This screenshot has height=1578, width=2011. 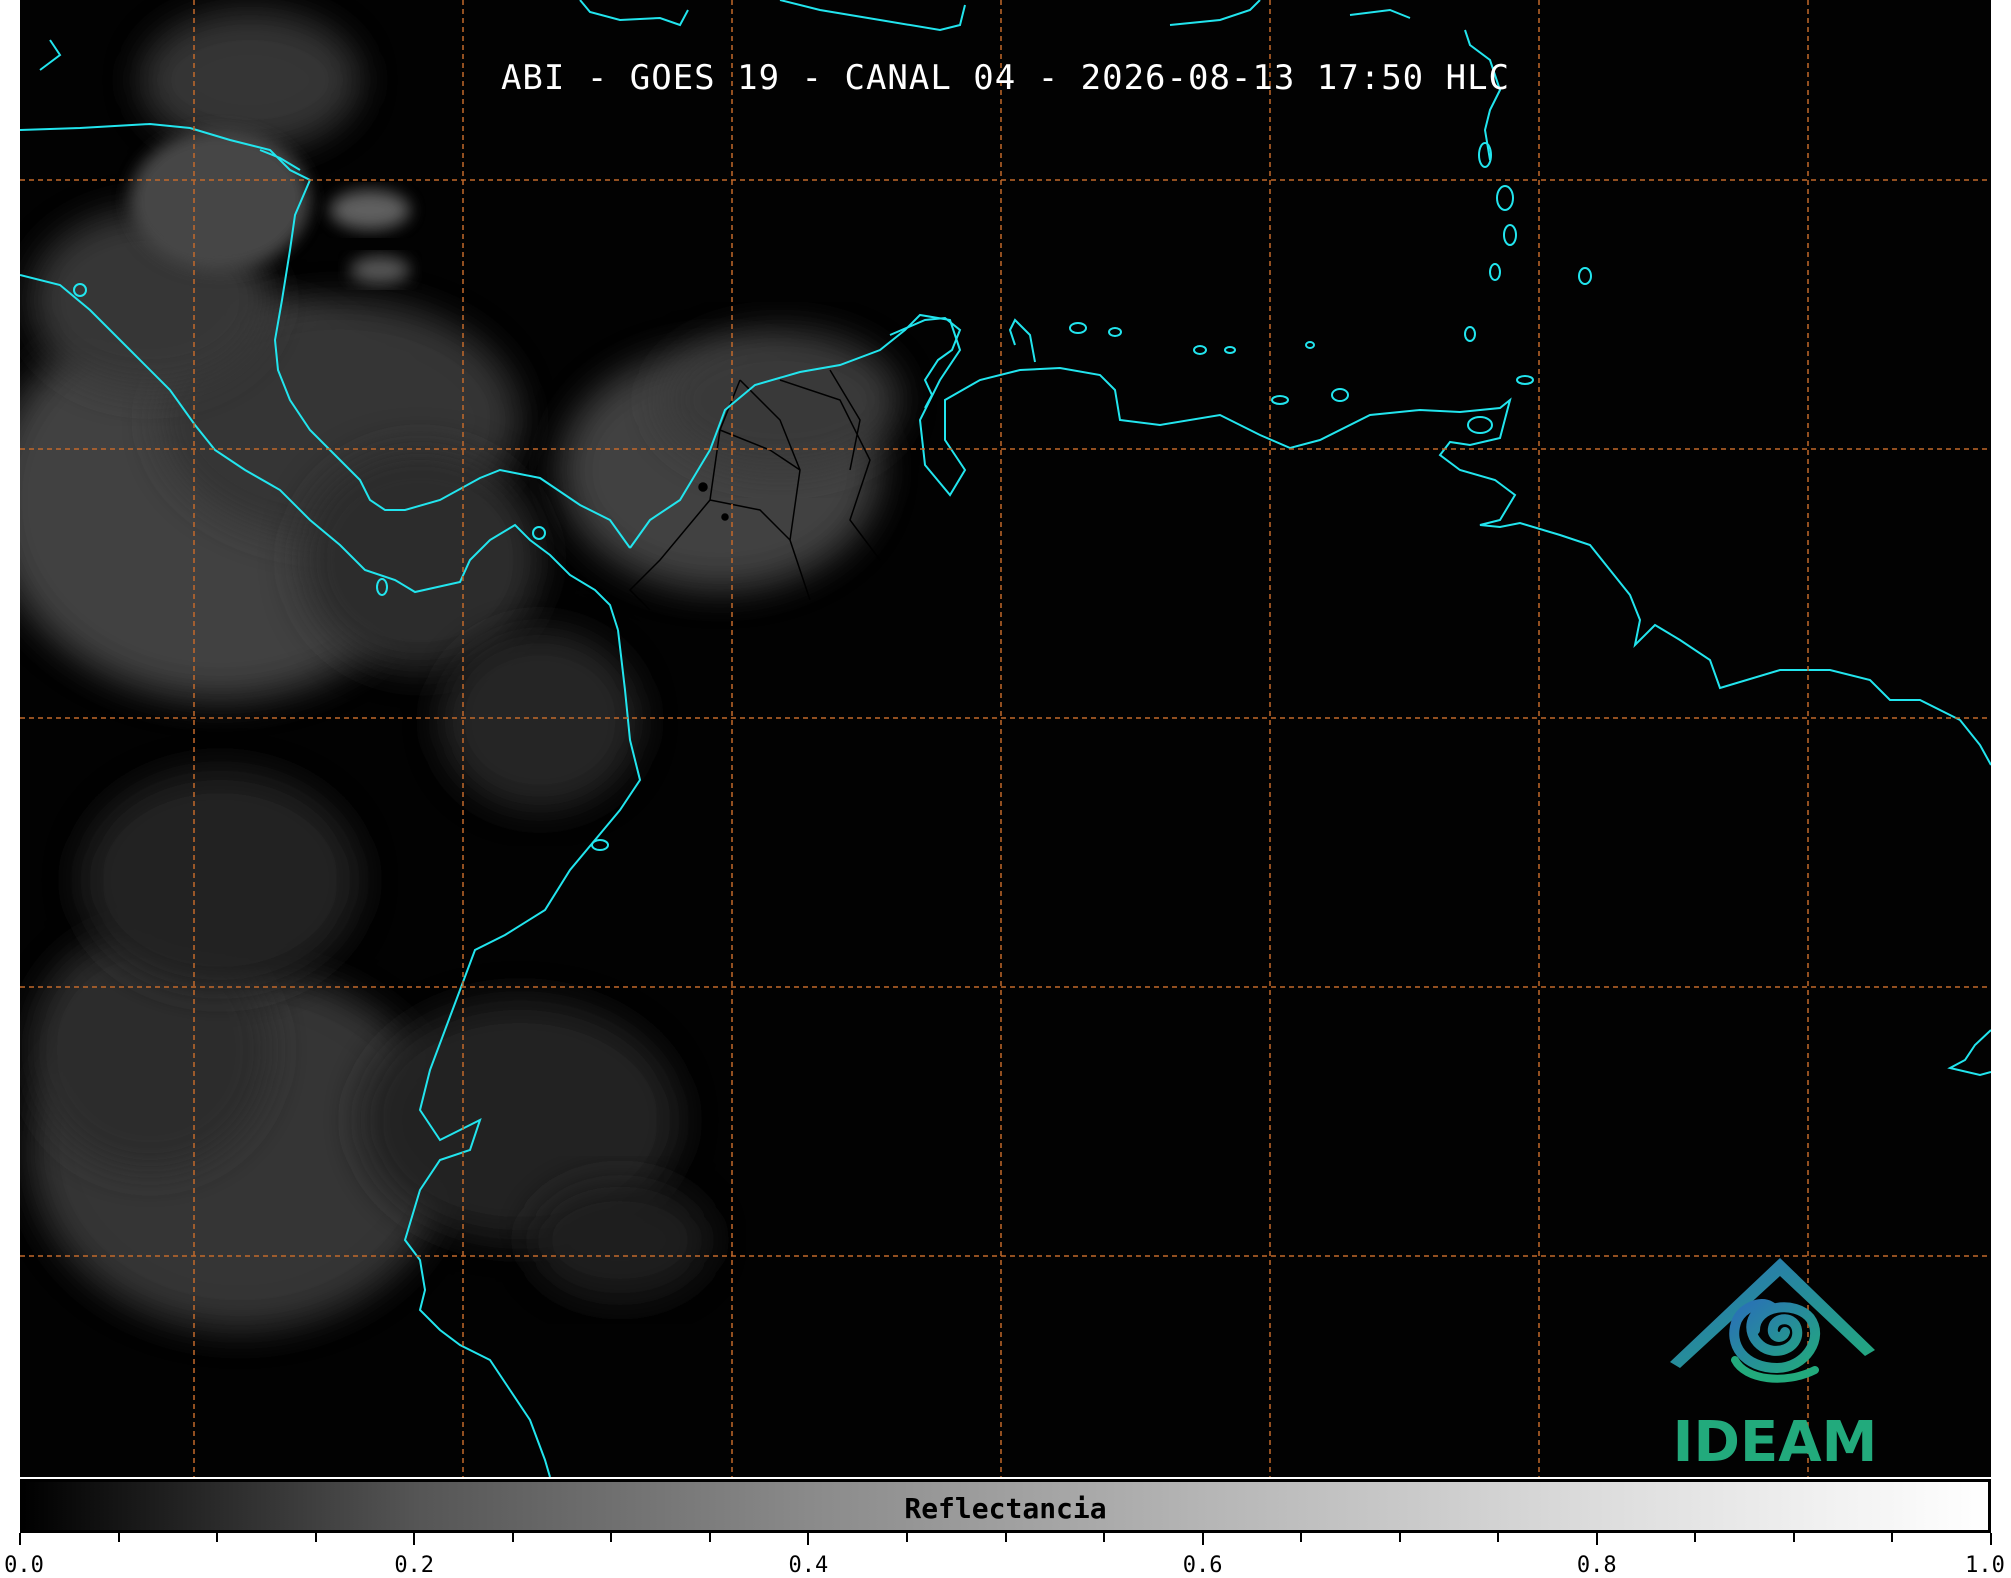 What do you see at coordinates (808, 1565) in the screenshot?
I see `tick-label: 0.4` at bounding box center [808, 1565].